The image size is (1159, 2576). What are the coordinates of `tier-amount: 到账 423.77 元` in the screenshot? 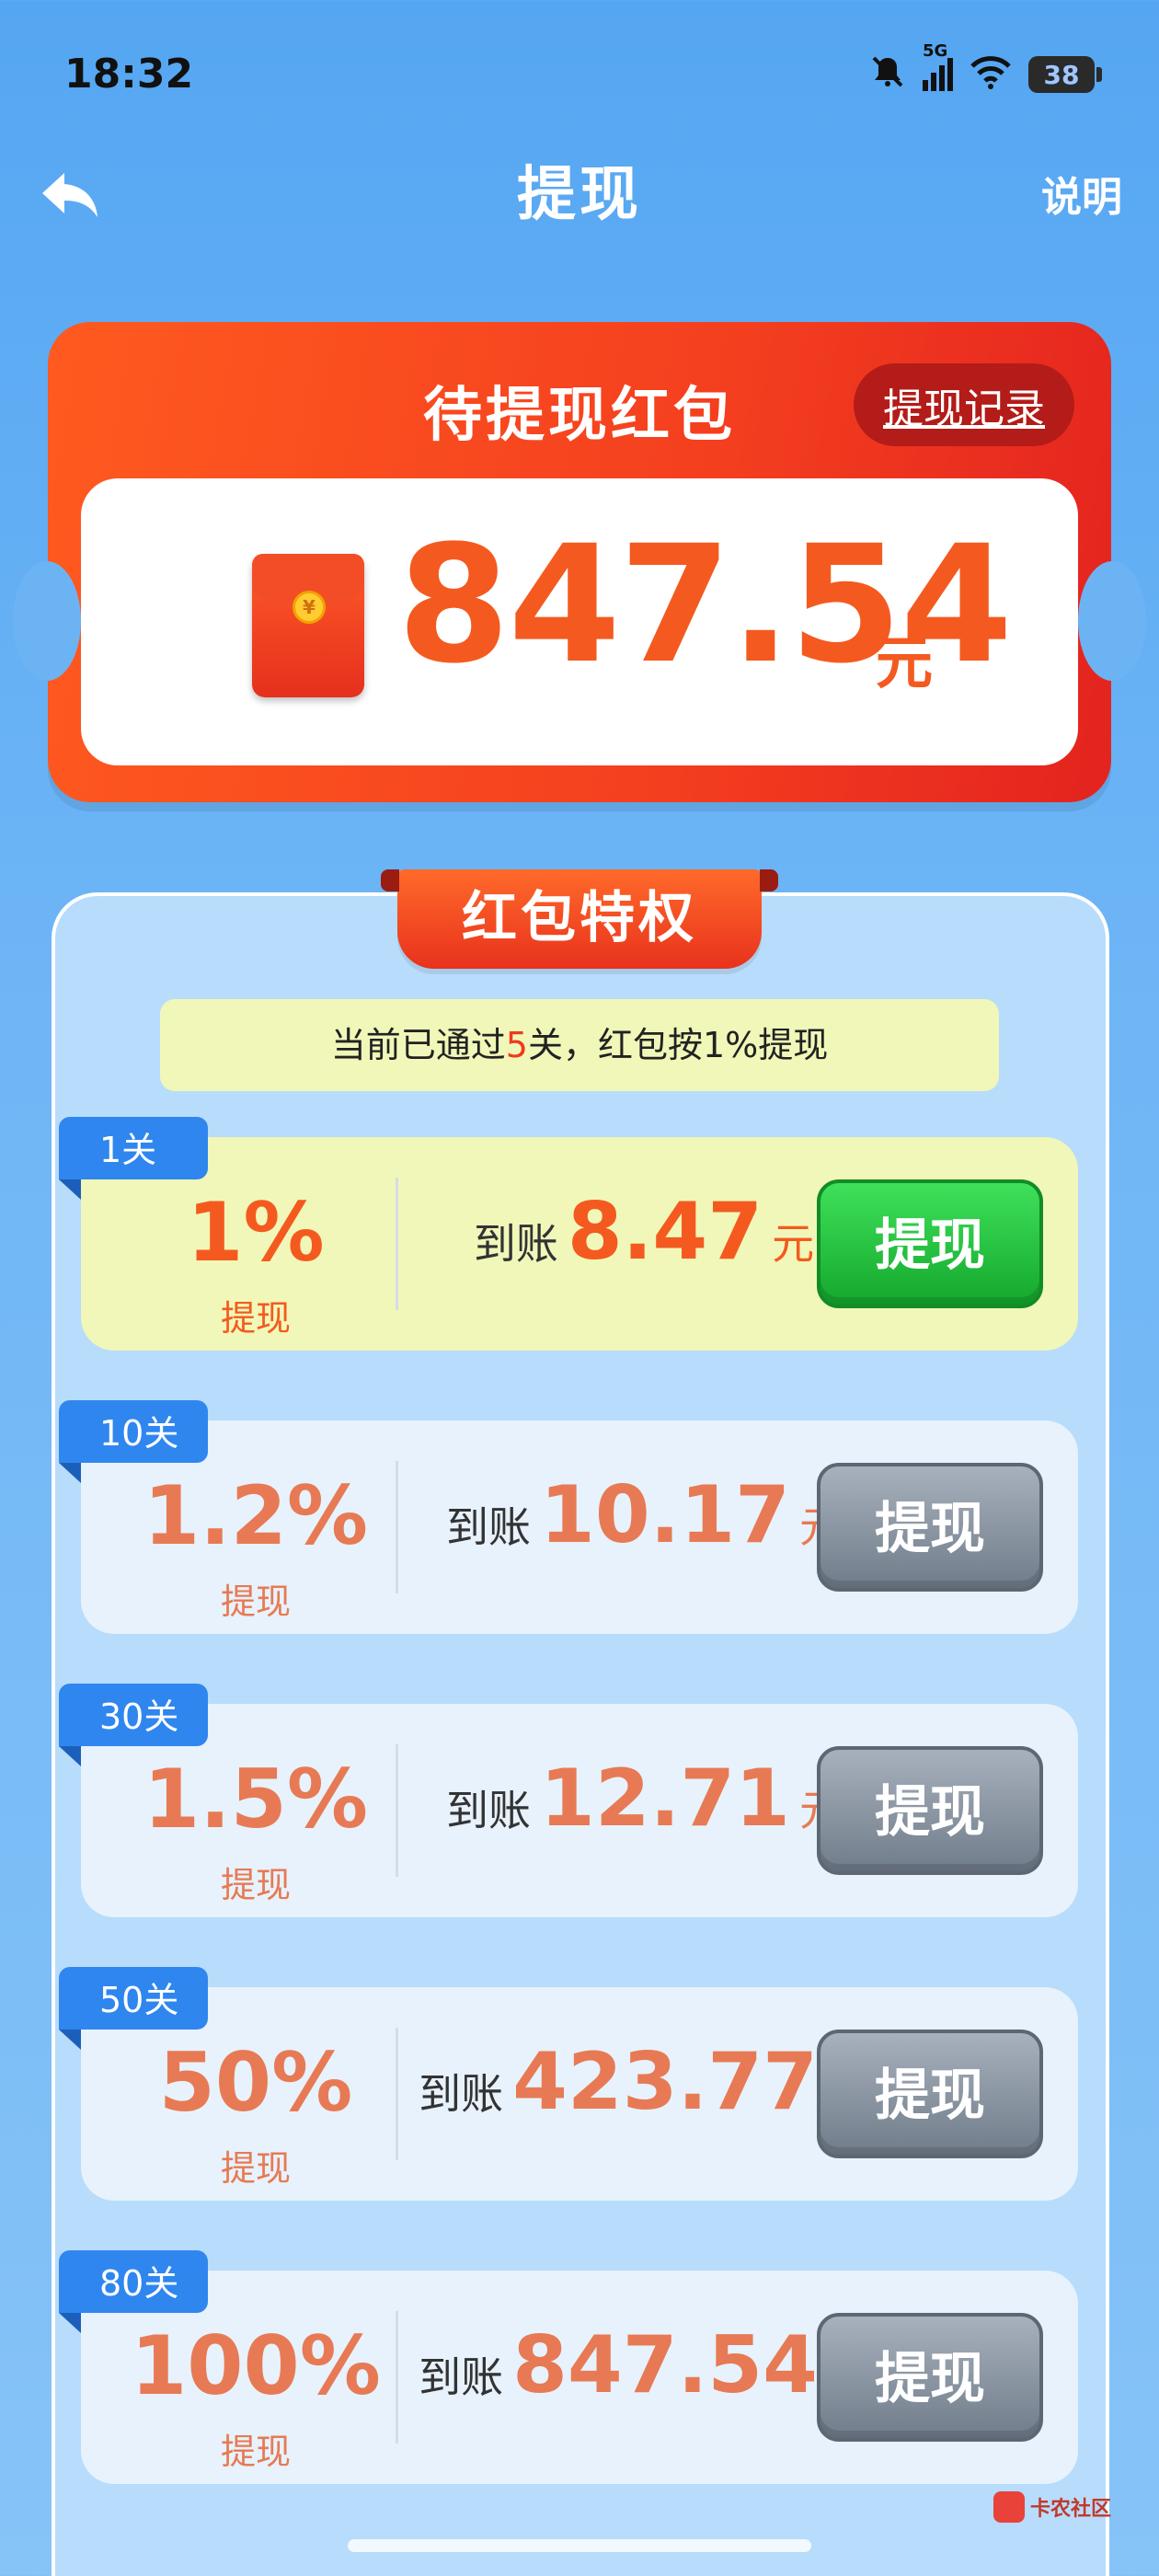 It's located at (644, 2082).